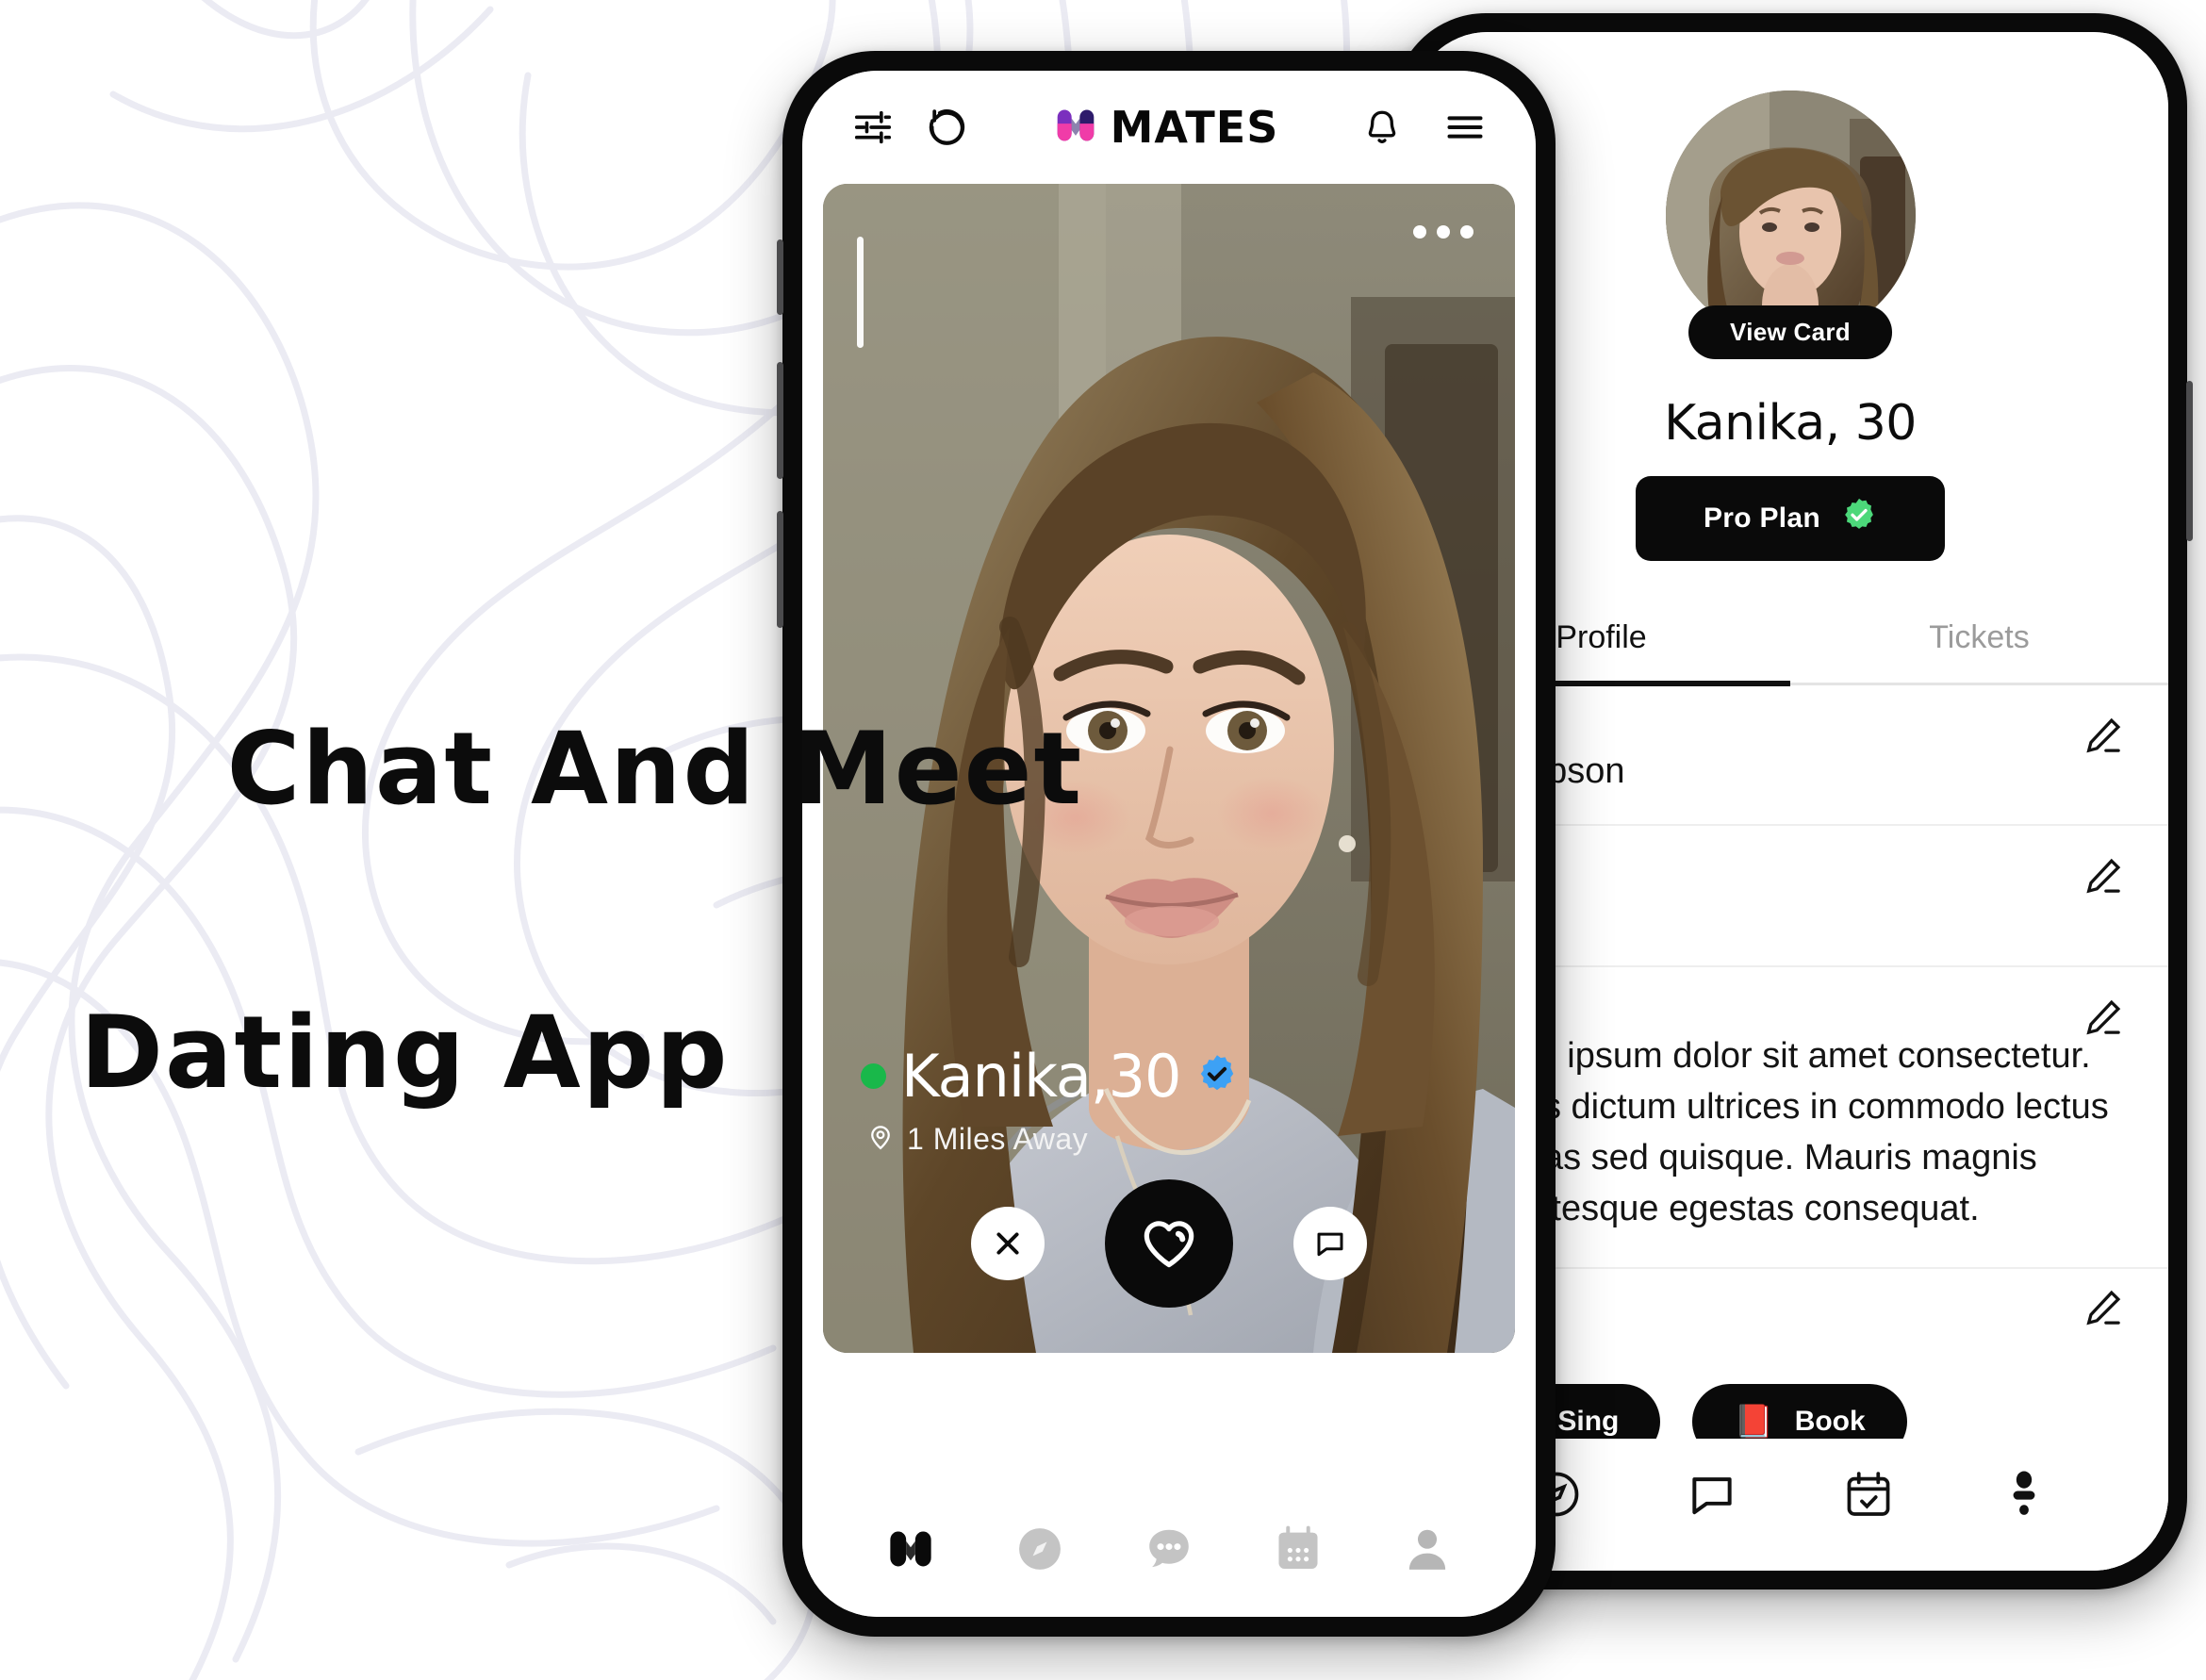 This screenshot has height=1680, width=2206. I want to click on avatar-image, so click(1790, 215).